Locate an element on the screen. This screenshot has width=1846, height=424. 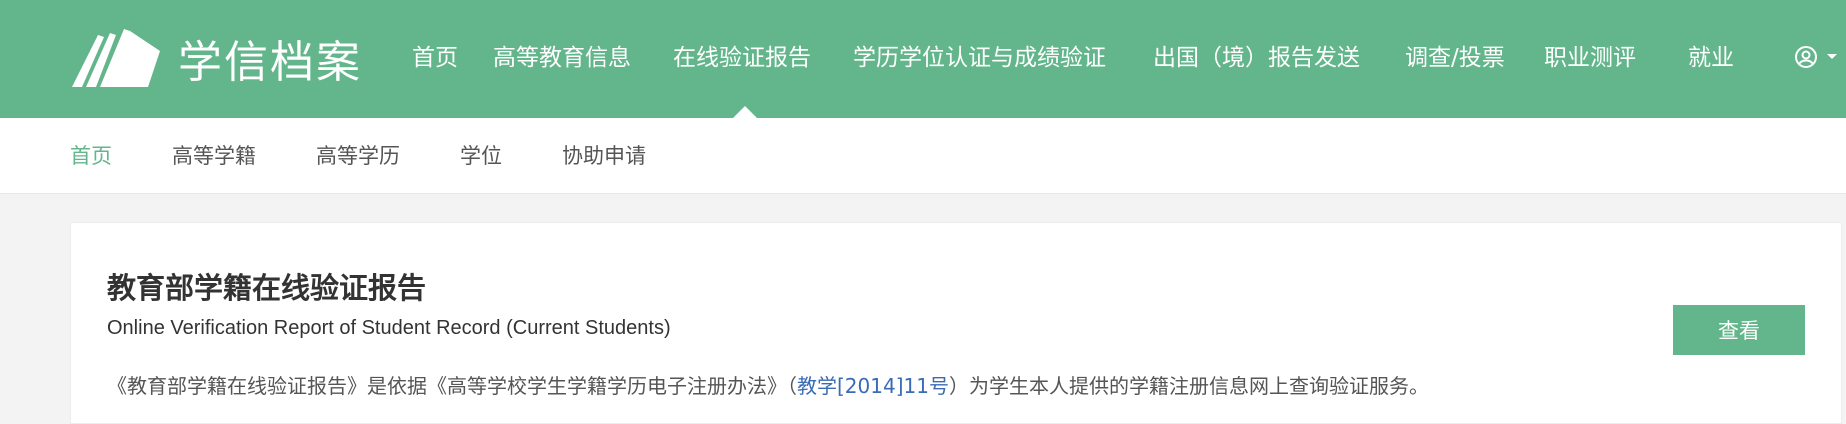
nav-overseas-report: 出国（境）报告发送 is located at coordinates (1256, 58).